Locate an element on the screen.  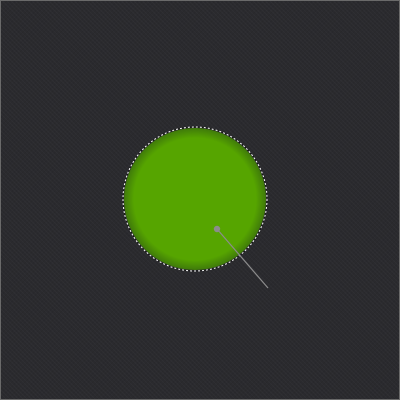
green-circle-shape is located at coordinates (195, 199).